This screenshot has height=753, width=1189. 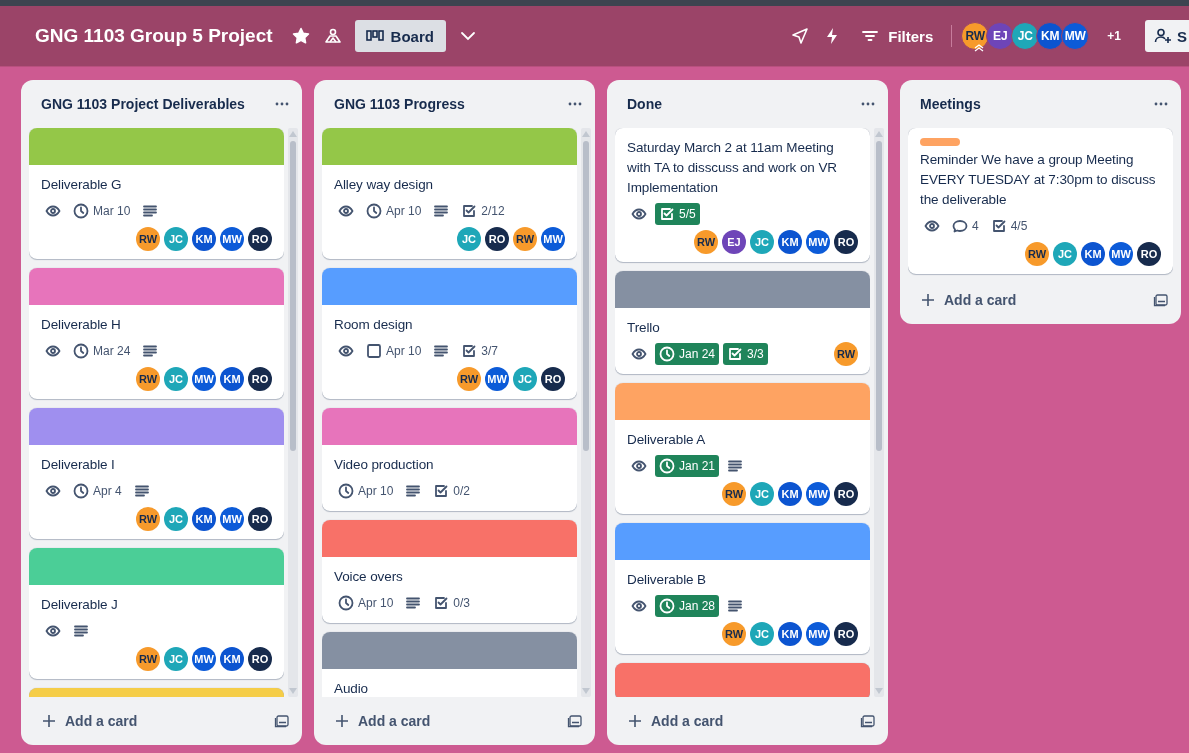 I want to click on paper-plane-icon, so click(x=800, y=36).